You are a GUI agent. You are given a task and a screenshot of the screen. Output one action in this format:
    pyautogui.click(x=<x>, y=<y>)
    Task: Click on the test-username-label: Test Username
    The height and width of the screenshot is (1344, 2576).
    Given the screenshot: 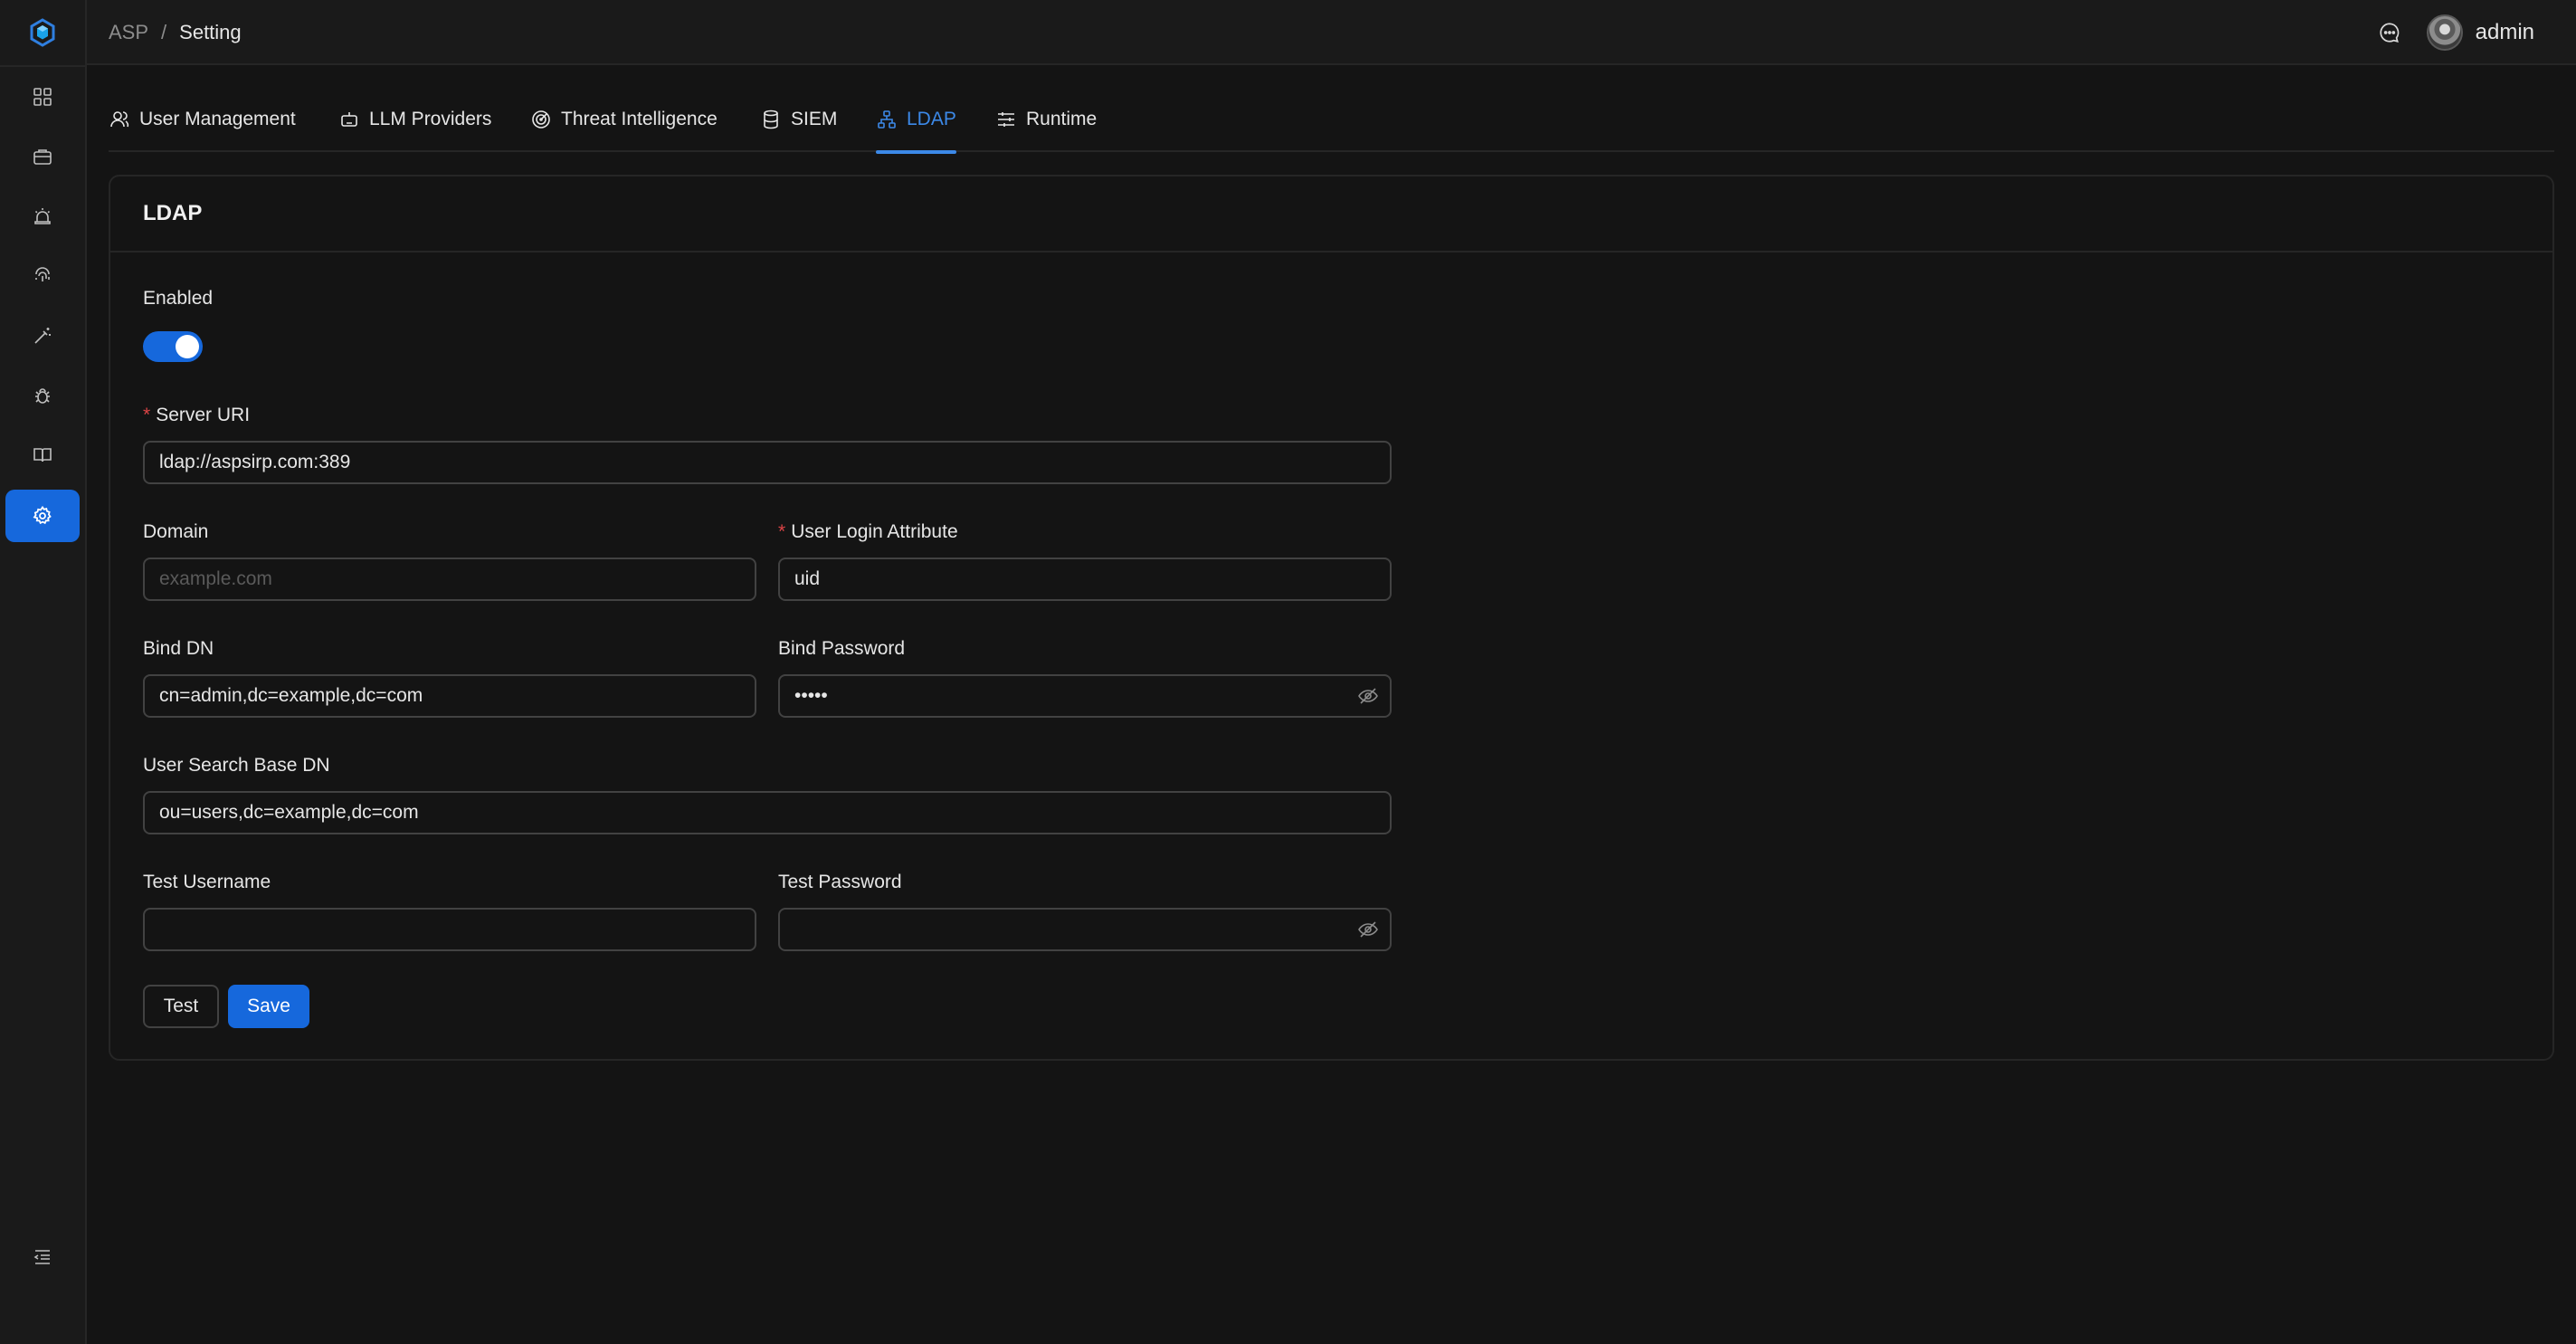 What is the action you would take?
    pyautogui.click(x=207, y=882)
    